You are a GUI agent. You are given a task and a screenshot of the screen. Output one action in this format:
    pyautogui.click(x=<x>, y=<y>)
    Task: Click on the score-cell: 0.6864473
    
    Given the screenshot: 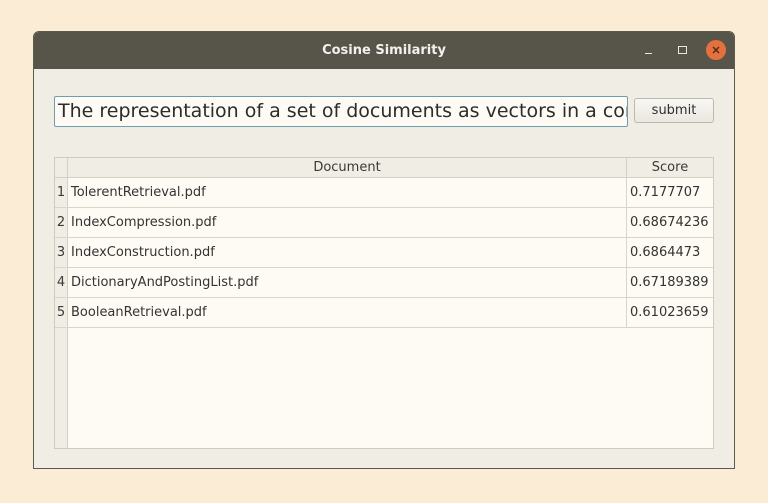 What is the action you would take?
    pyautogui.click(x=670, y=252)
    